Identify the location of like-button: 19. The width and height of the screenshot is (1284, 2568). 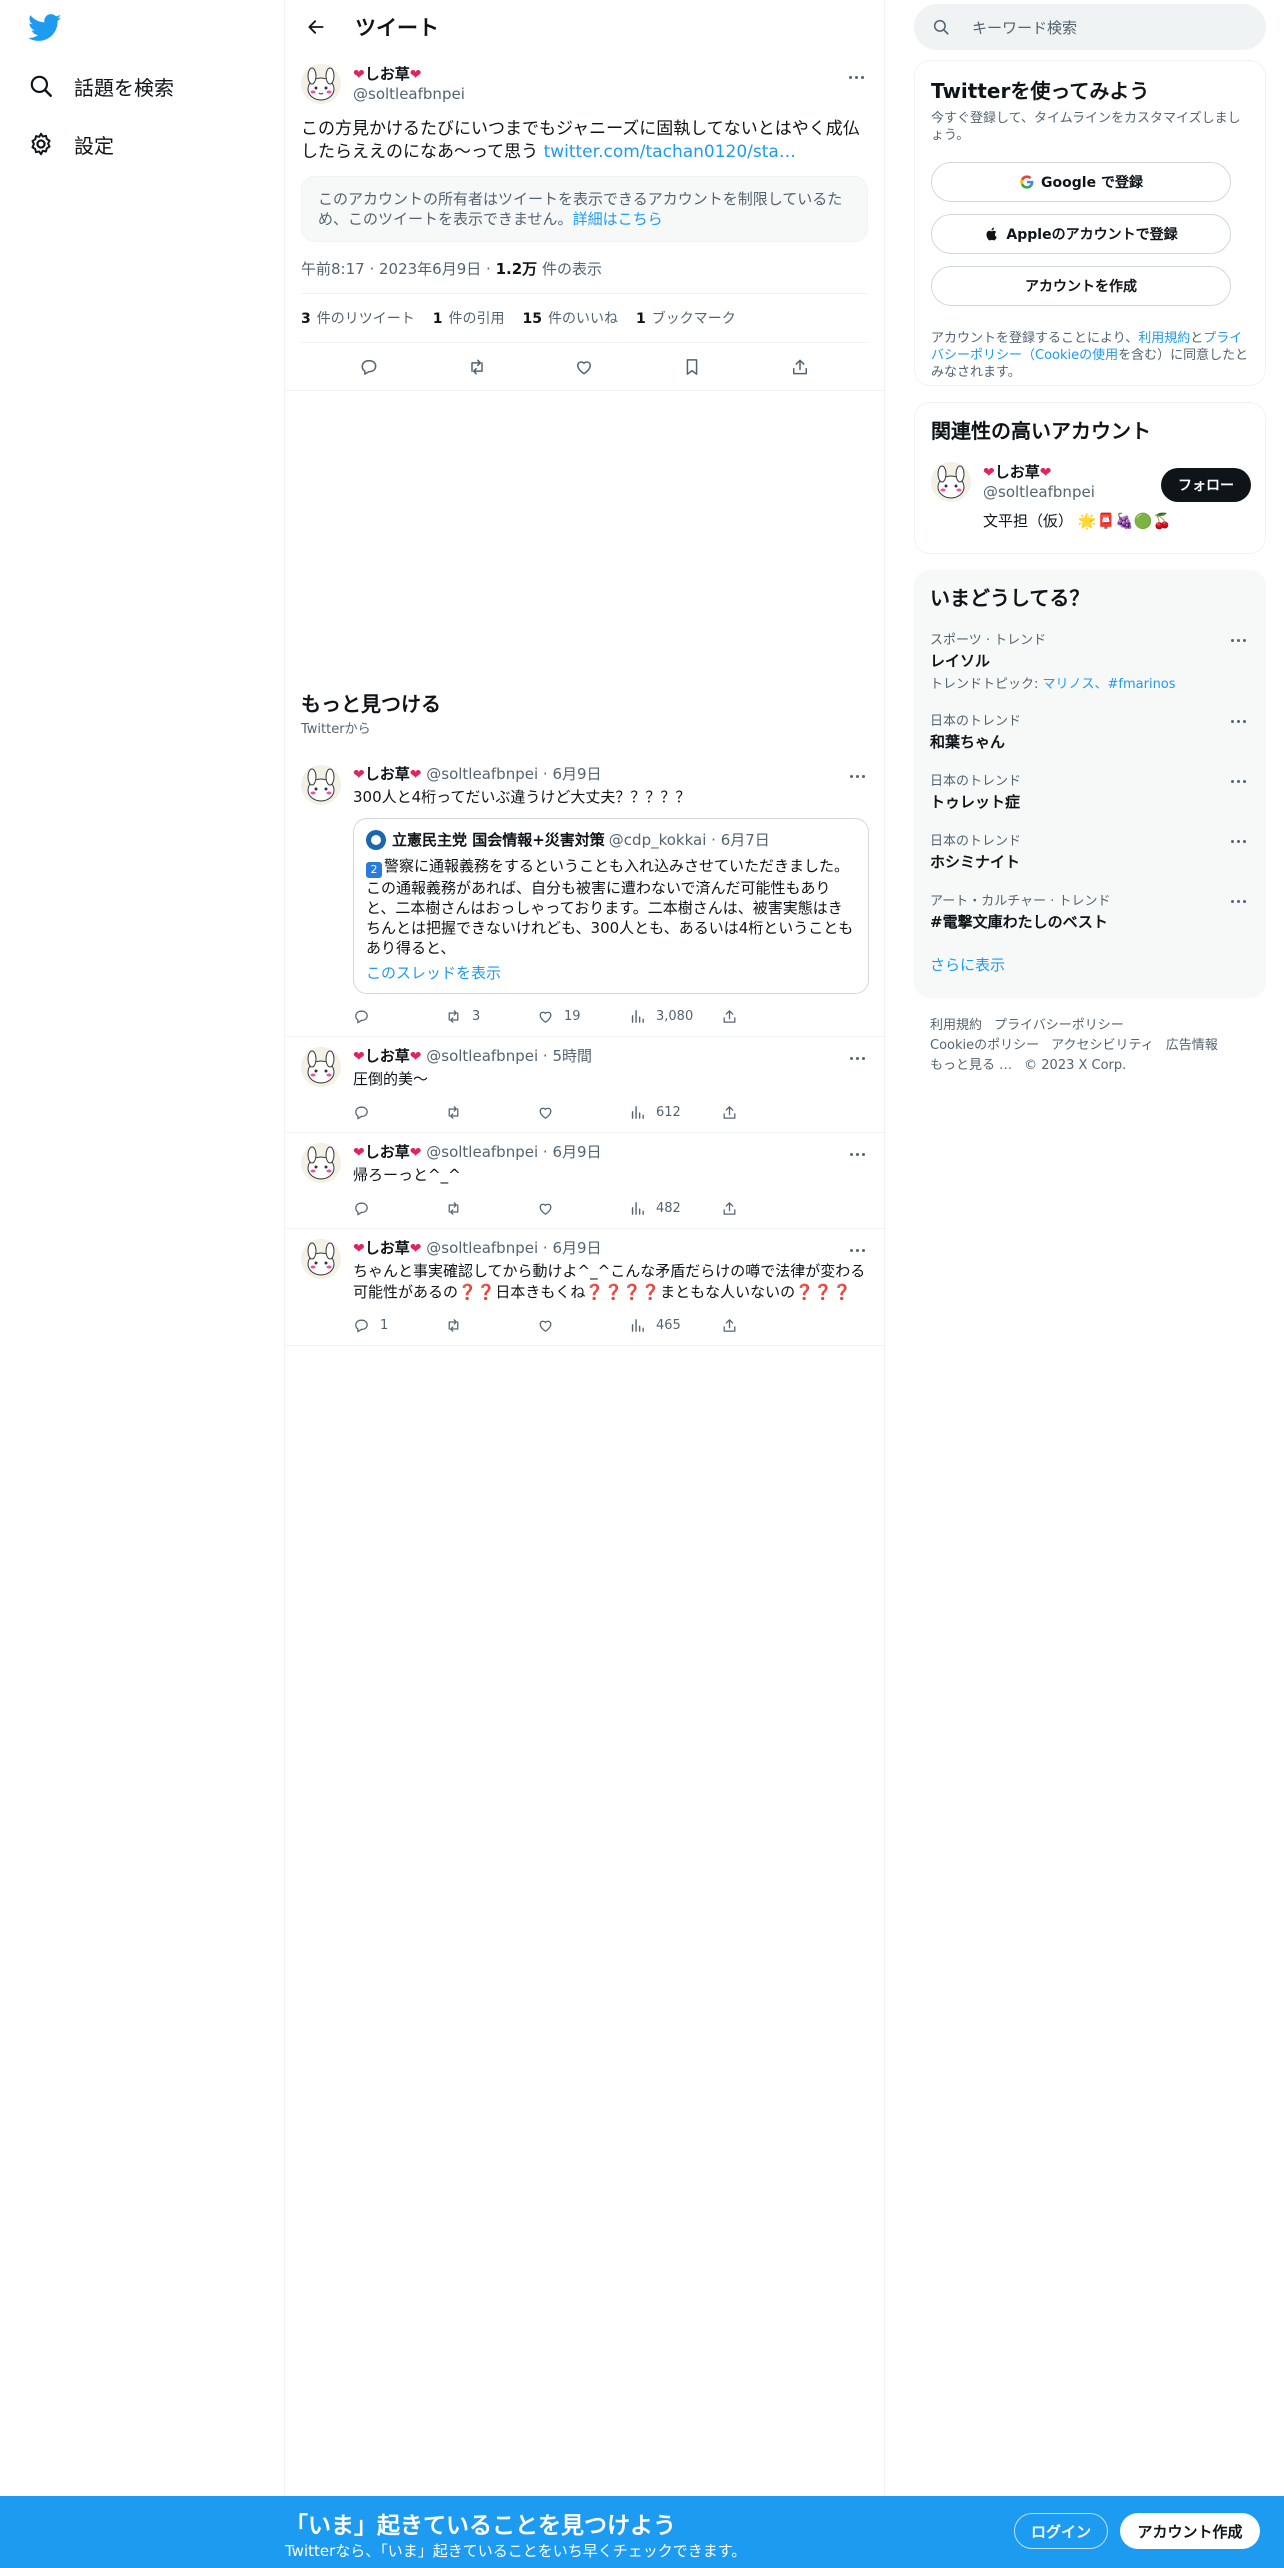
(583, 1016).